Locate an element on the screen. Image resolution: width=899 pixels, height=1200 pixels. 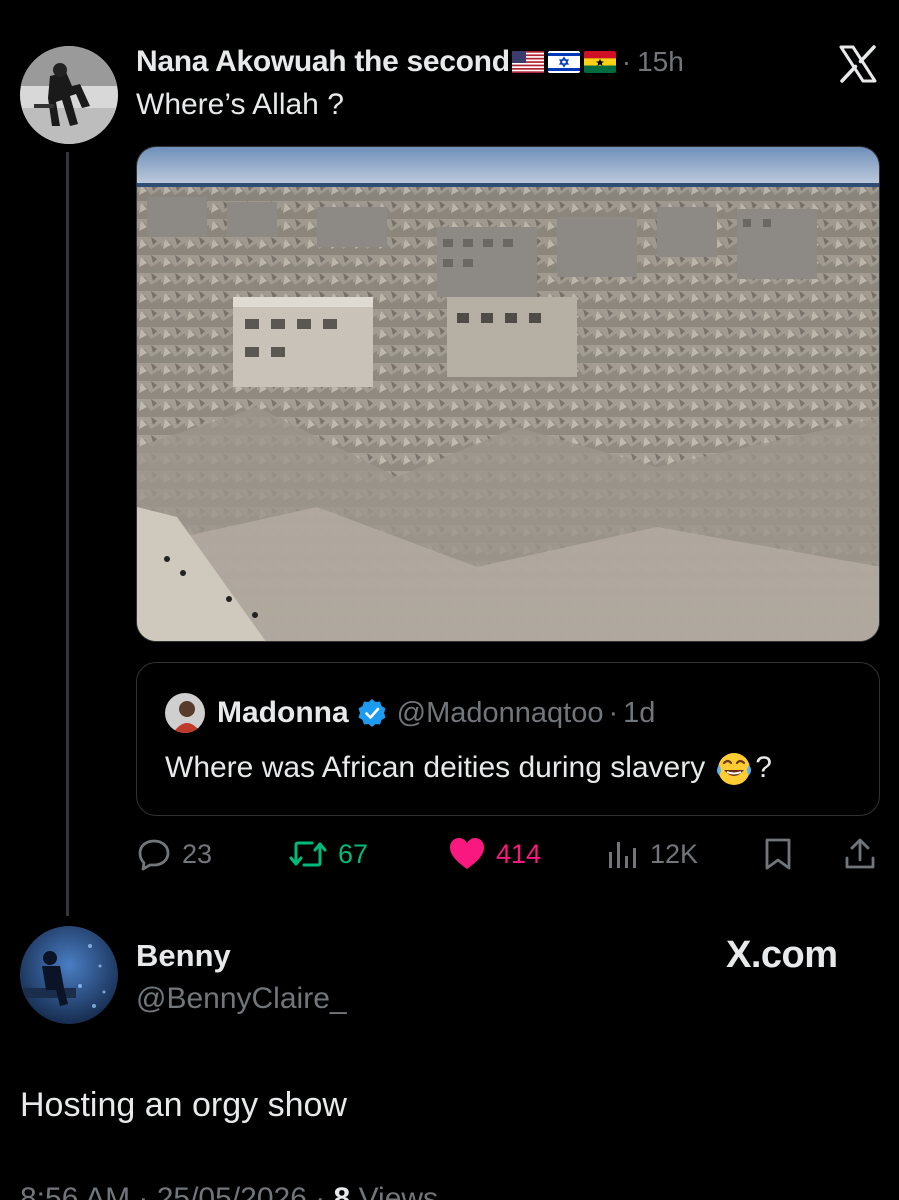
reply-icon is located at coordinates (154, 855).